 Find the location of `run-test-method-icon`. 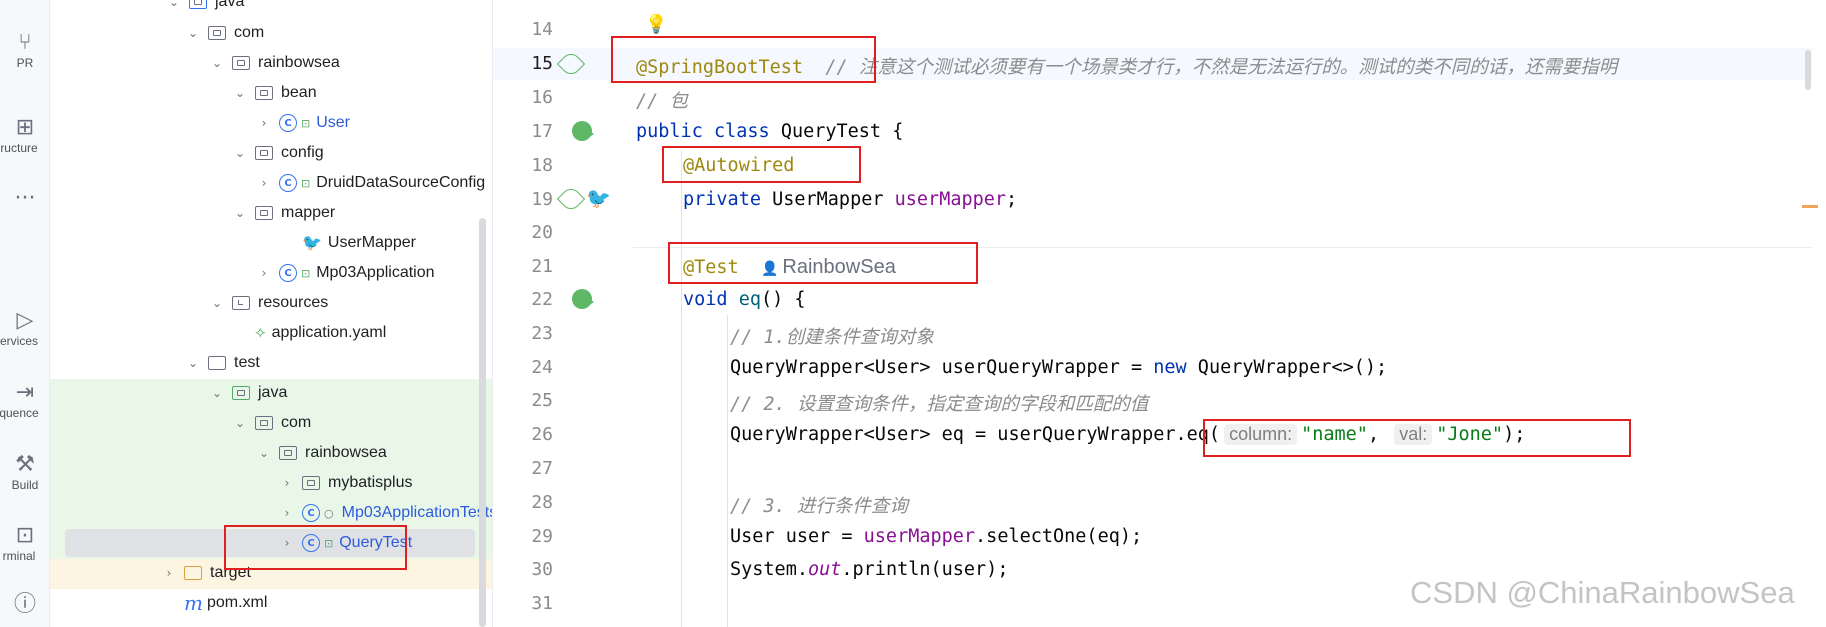

run-test-method-icon is located at coordinates (583, 299).